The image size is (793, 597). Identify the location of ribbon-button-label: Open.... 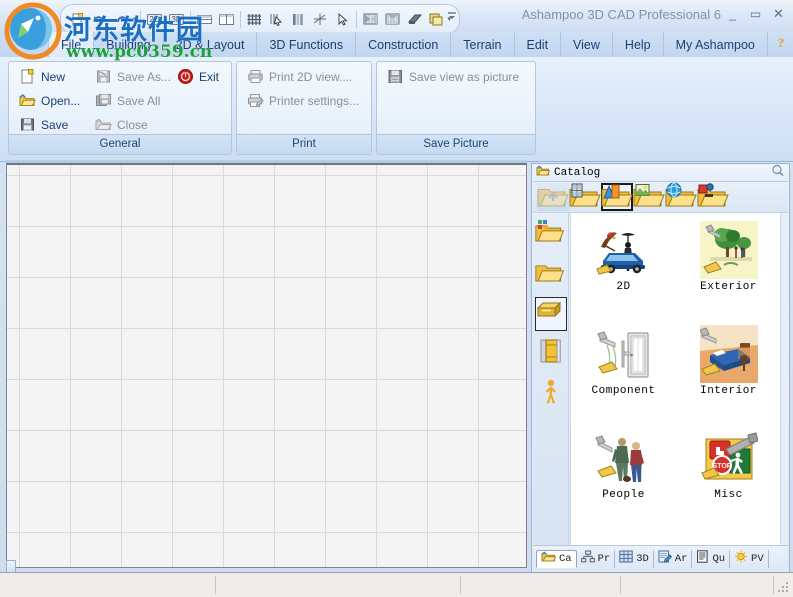
(61, 100).